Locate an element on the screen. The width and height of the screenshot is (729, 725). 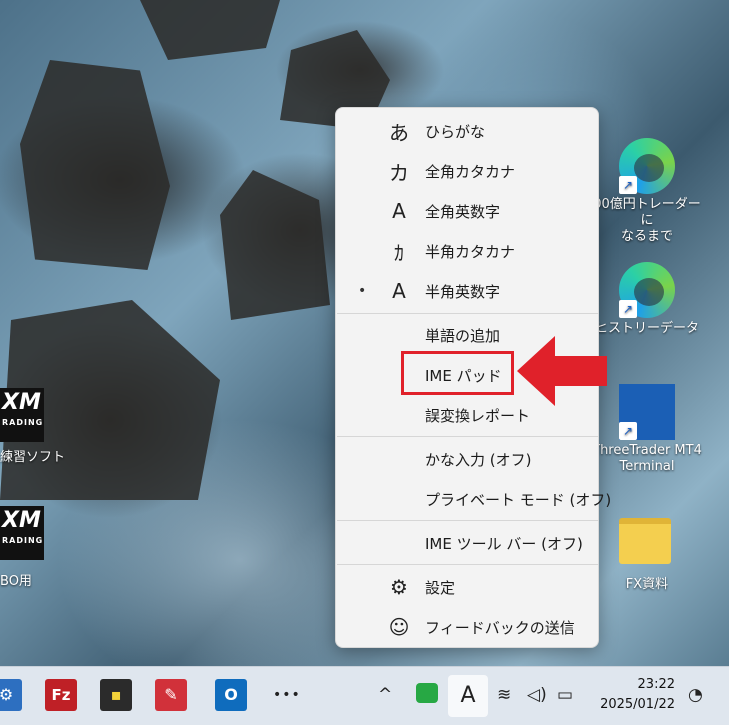
katakana-icon: カ is located at coordinates (399, 172).